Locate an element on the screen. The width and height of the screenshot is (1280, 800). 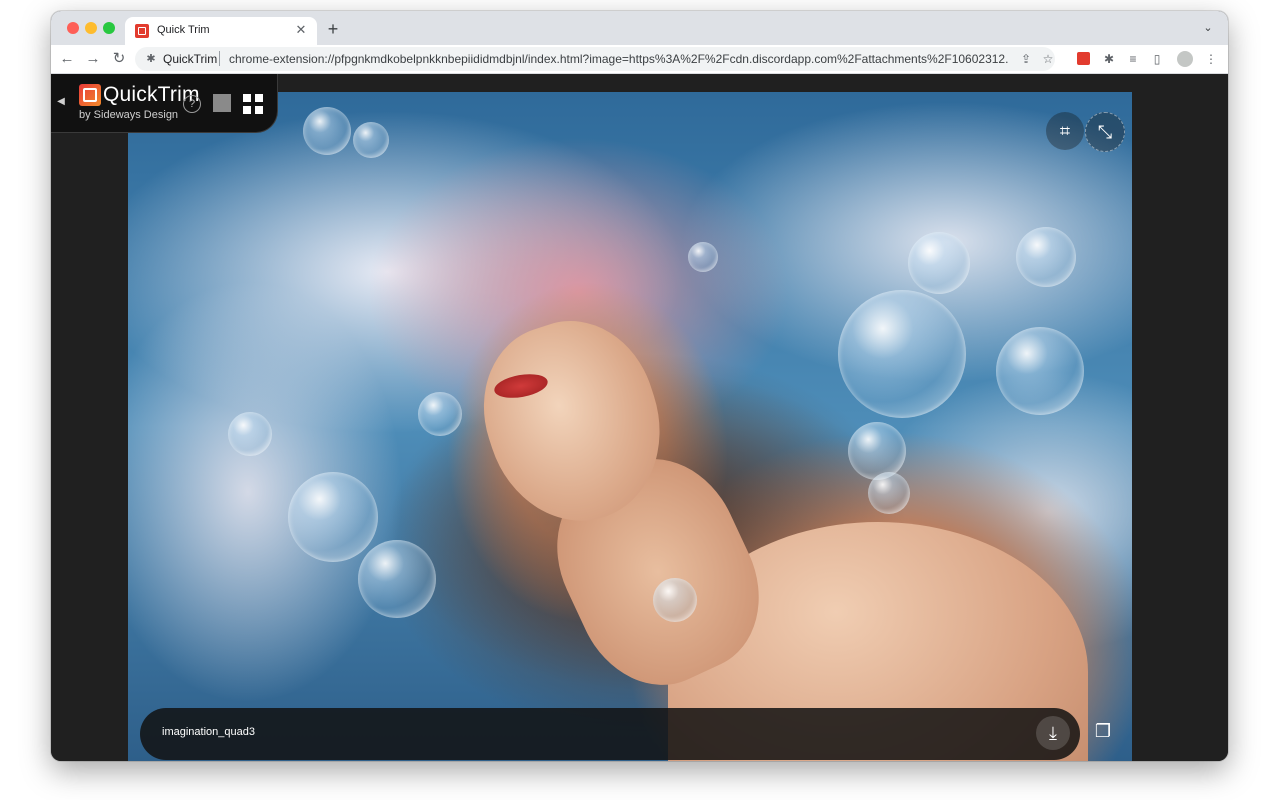
site-label: QuickTrim is located at coordinates (190, 59).